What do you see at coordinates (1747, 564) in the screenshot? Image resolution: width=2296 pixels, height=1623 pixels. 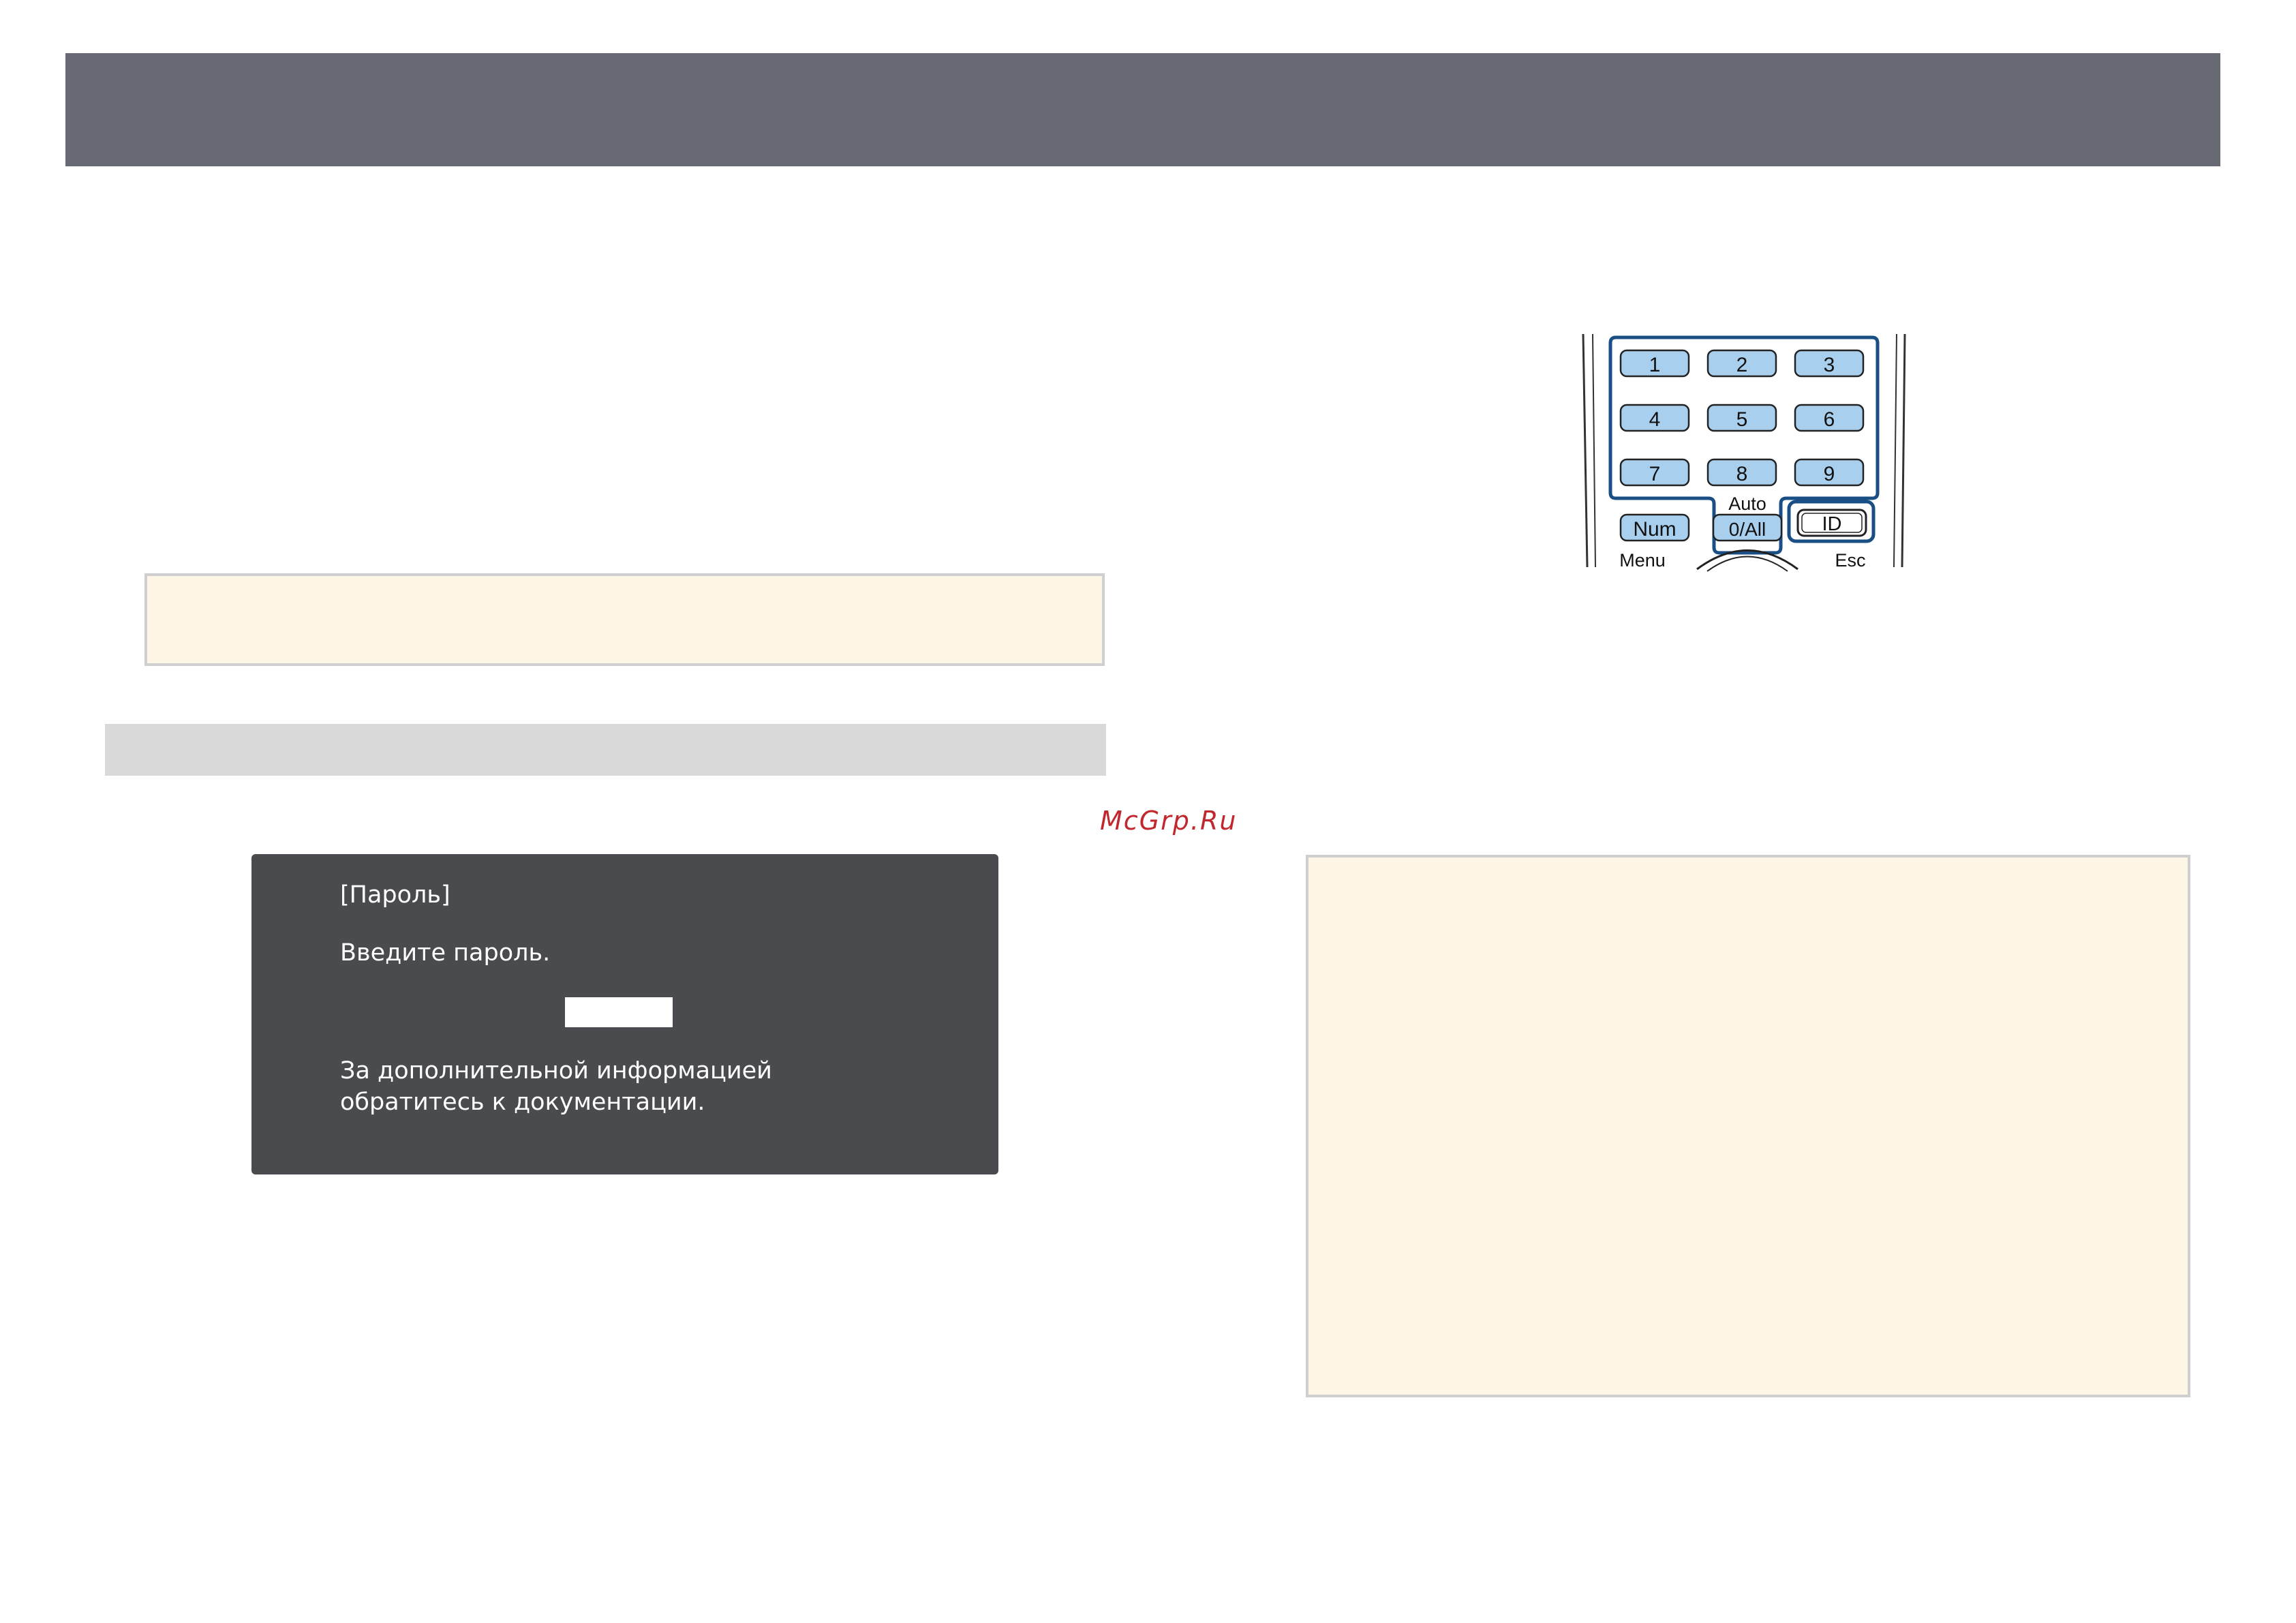 I see `arrow-pad-ring-inner` at bounding box center [1747, 564].